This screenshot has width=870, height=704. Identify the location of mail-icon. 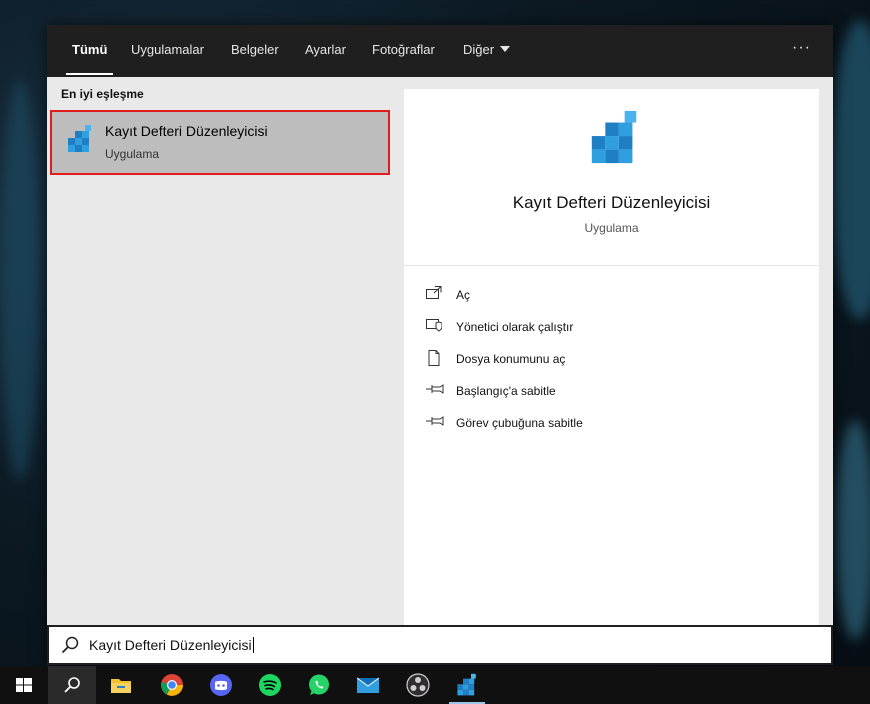
(368, 685).